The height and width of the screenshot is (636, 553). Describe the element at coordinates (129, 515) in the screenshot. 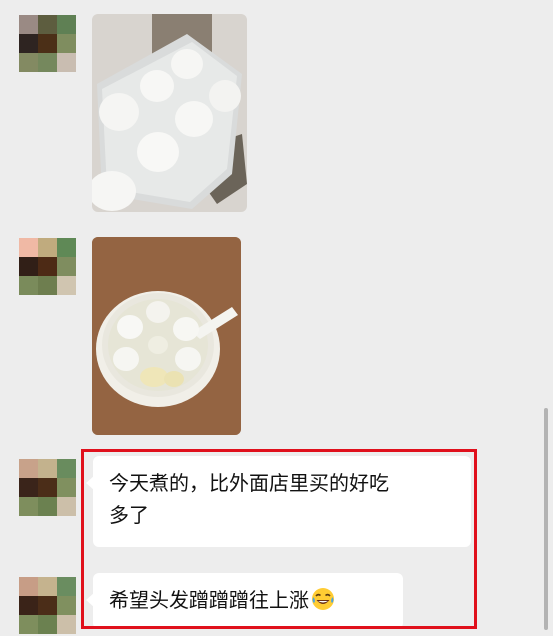

I see `message-text-line: 多了` at that location.